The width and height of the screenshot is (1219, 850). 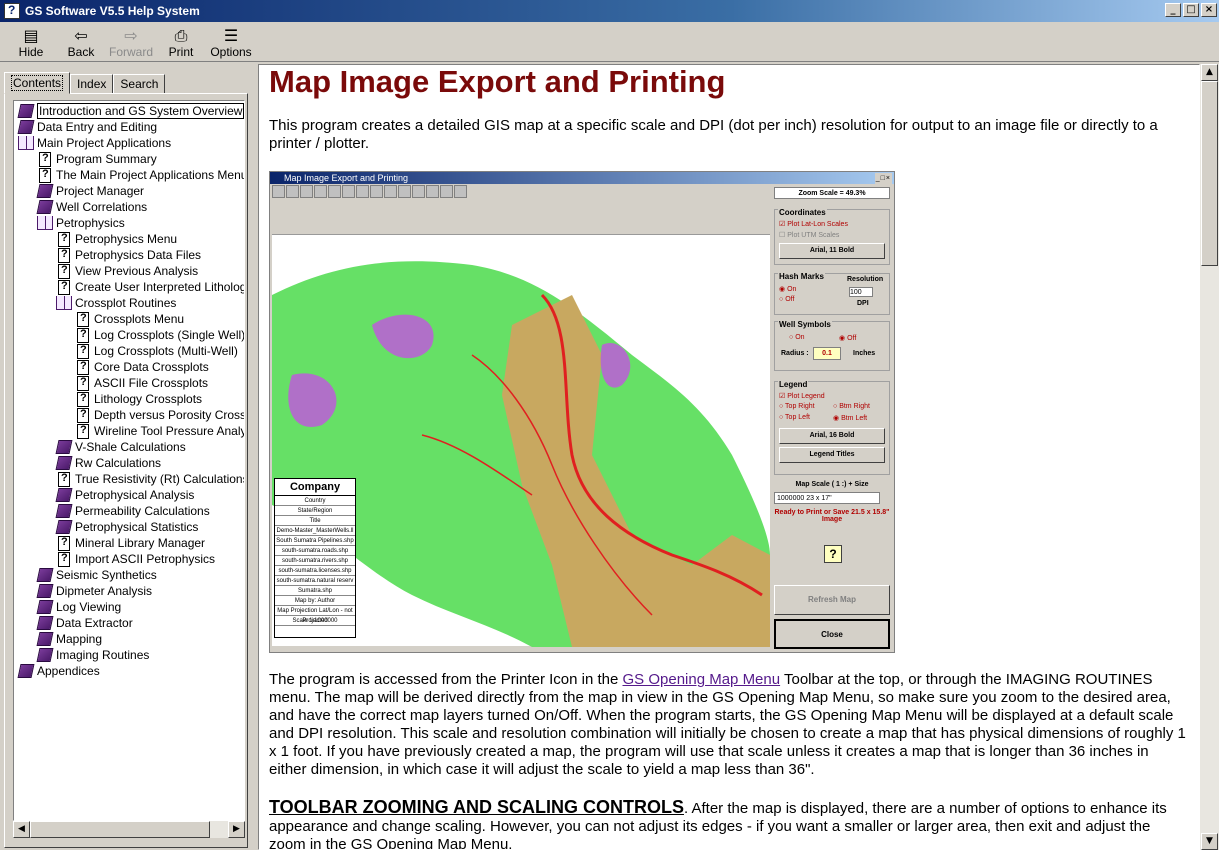 I want to click on tree-item: Create User Interpreted Lithology, so click(x=150, y=287).